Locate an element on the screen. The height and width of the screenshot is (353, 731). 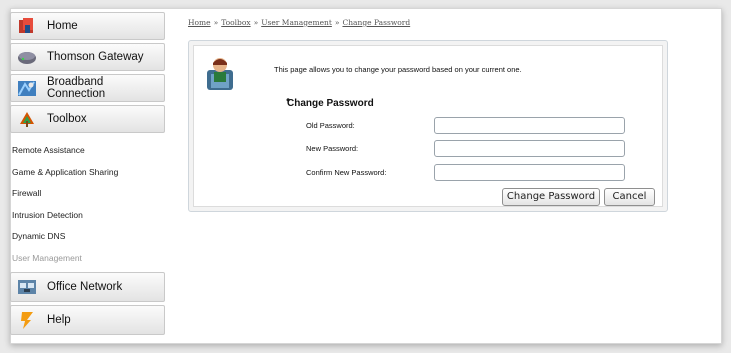
sidebar-item-label: Toolbox is located at coordinates (67, 119).